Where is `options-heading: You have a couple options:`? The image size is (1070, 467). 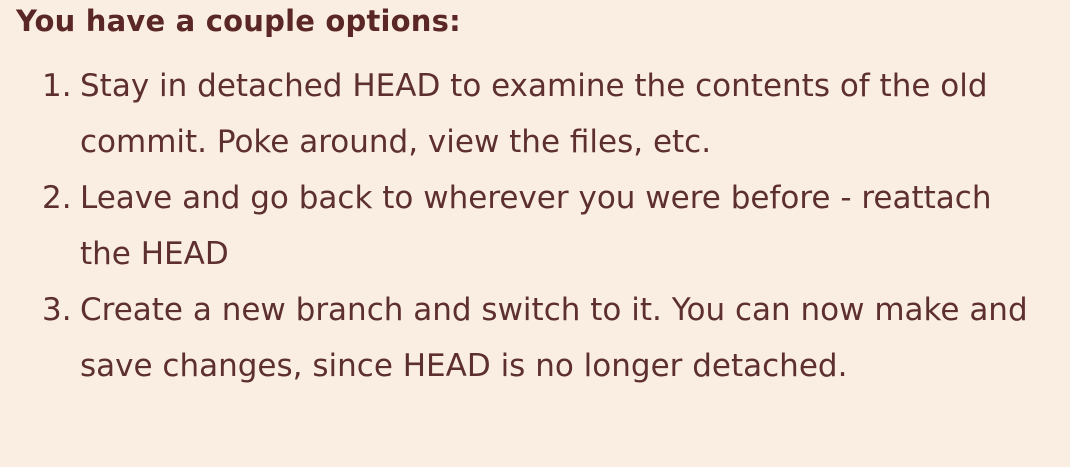
options-heading: You have a couple options: is located at coordinates (238, 21).